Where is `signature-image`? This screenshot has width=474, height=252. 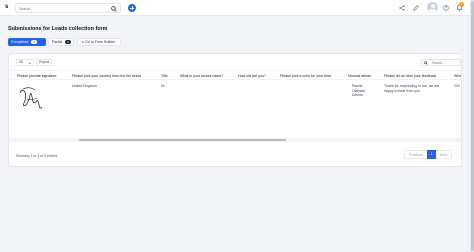
signature-image is located at coordinates (30, 97).